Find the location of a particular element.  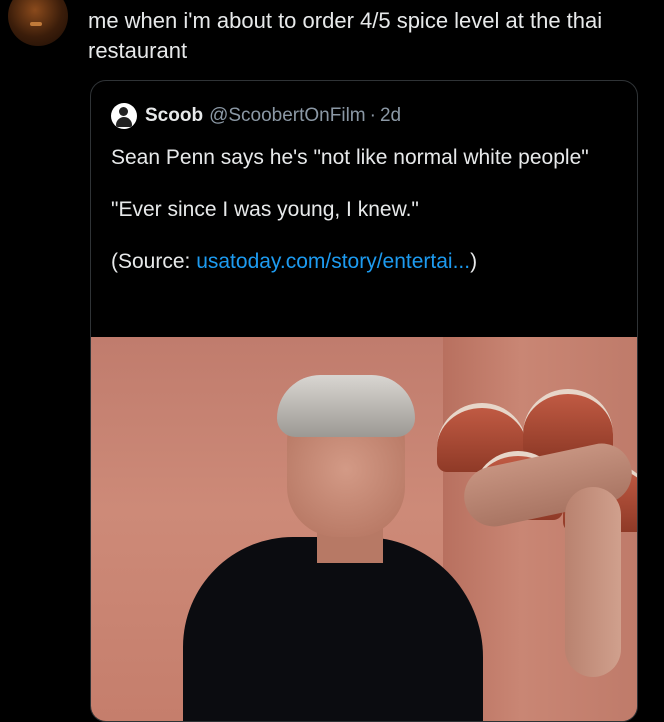

photo-hair is located at coordinates (346, 406).